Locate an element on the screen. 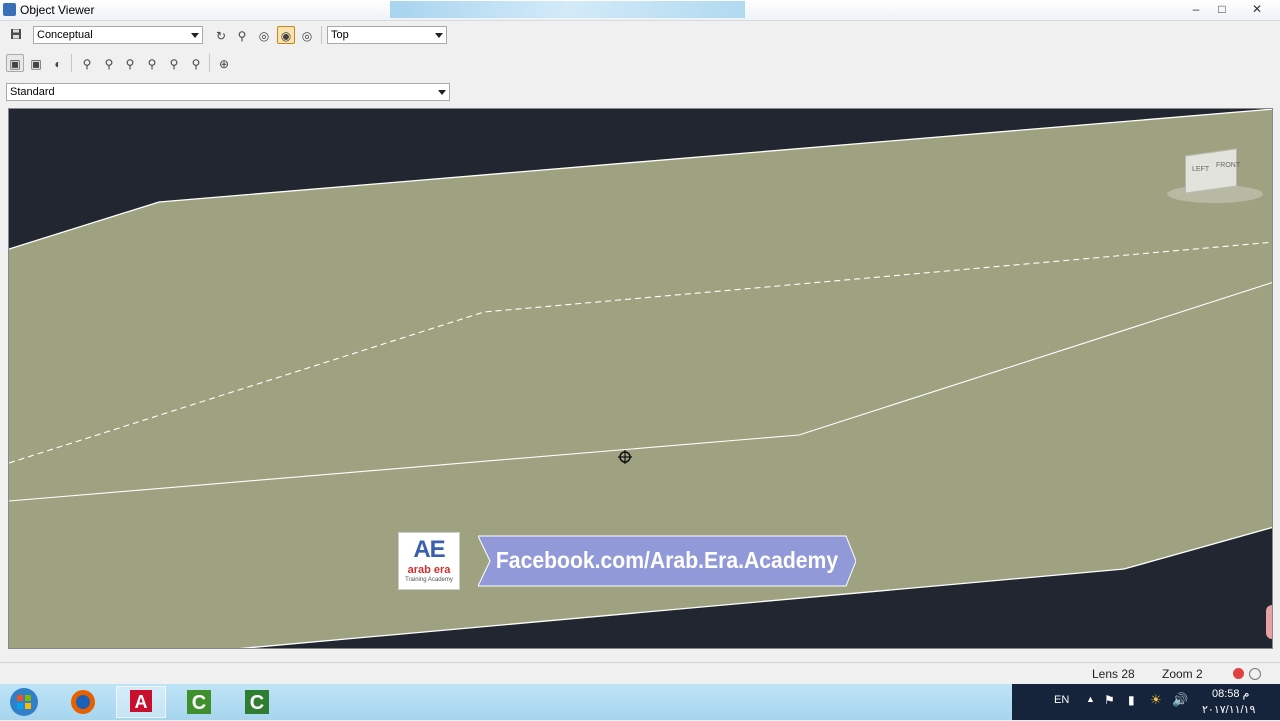 Image resolution: width=1280 pixels, height=721 pixels. close-button: ✕ is located at coordinates (1257, 9).